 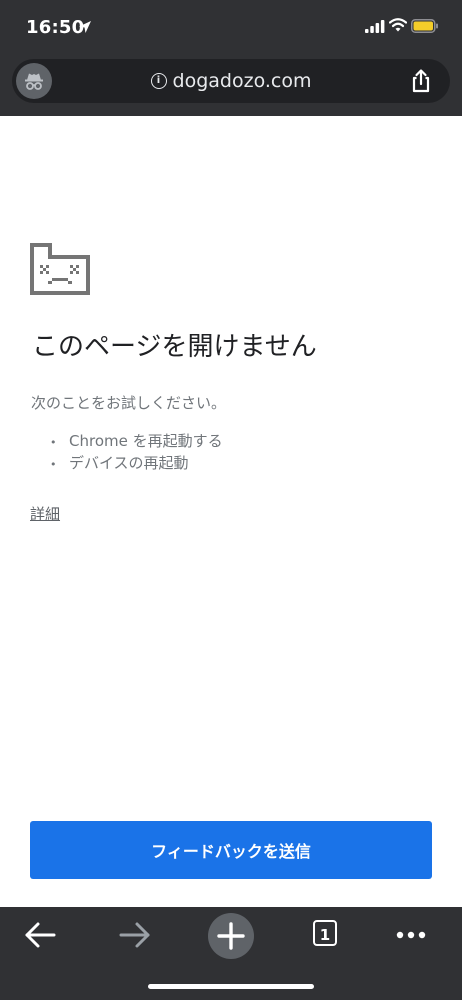 I want to click on battery-icon, so click(x=424, y=26).